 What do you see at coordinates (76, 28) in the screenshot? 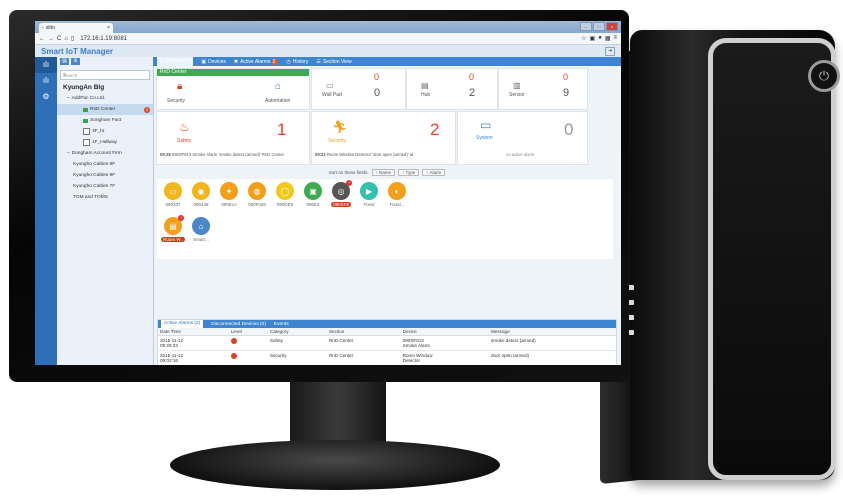
I see `browser-tab: ▫ sitto ×` at bounding box center [76, 28].